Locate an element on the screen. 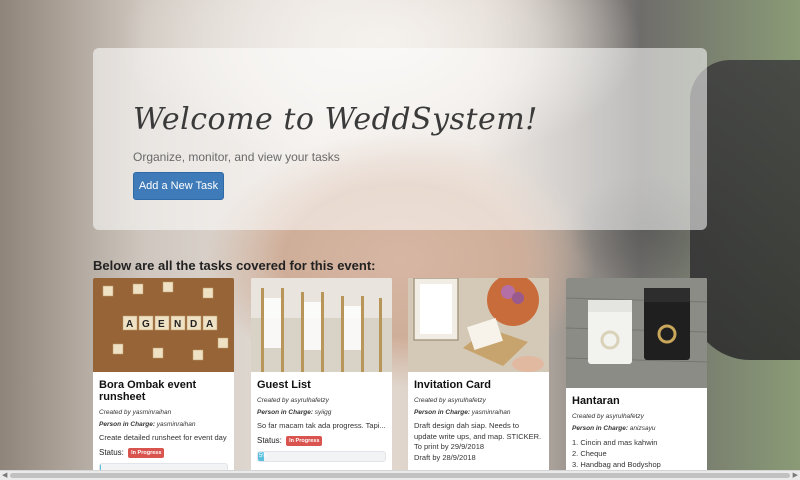 This screenshot has width=800, height=480. task-title: Hantaran is located at coordinates (636, 401).